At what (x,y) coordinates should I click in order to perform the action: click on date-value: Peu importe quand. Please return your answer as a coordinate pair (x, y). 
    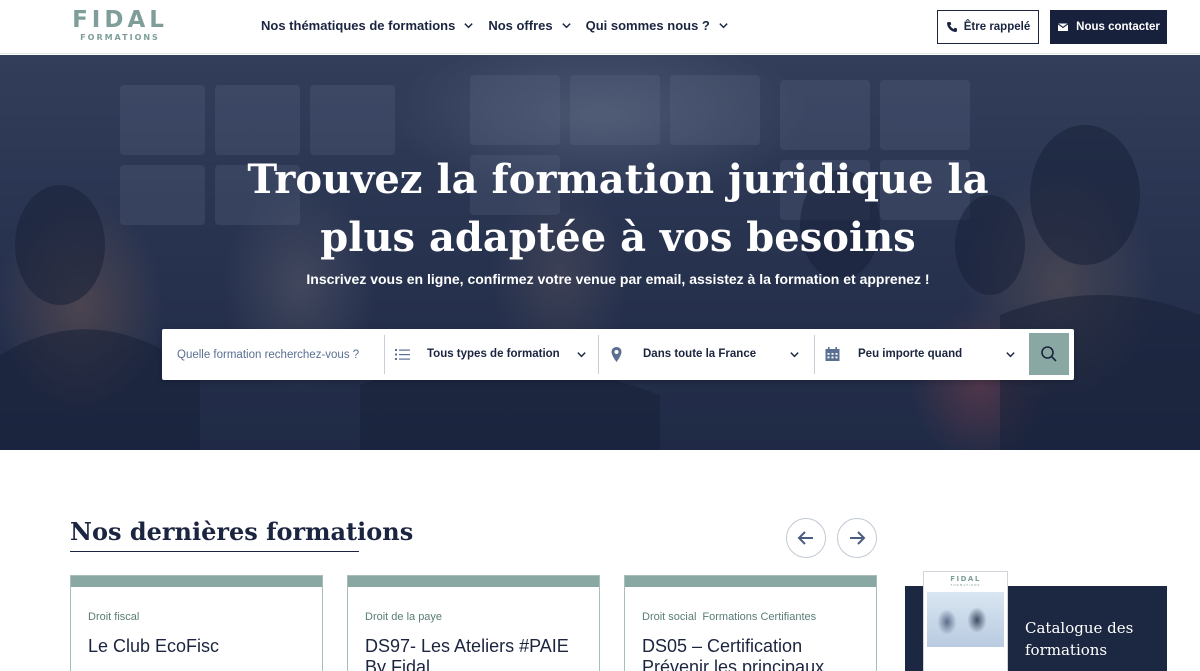
    Looking at the image, I should click on (910, 354).